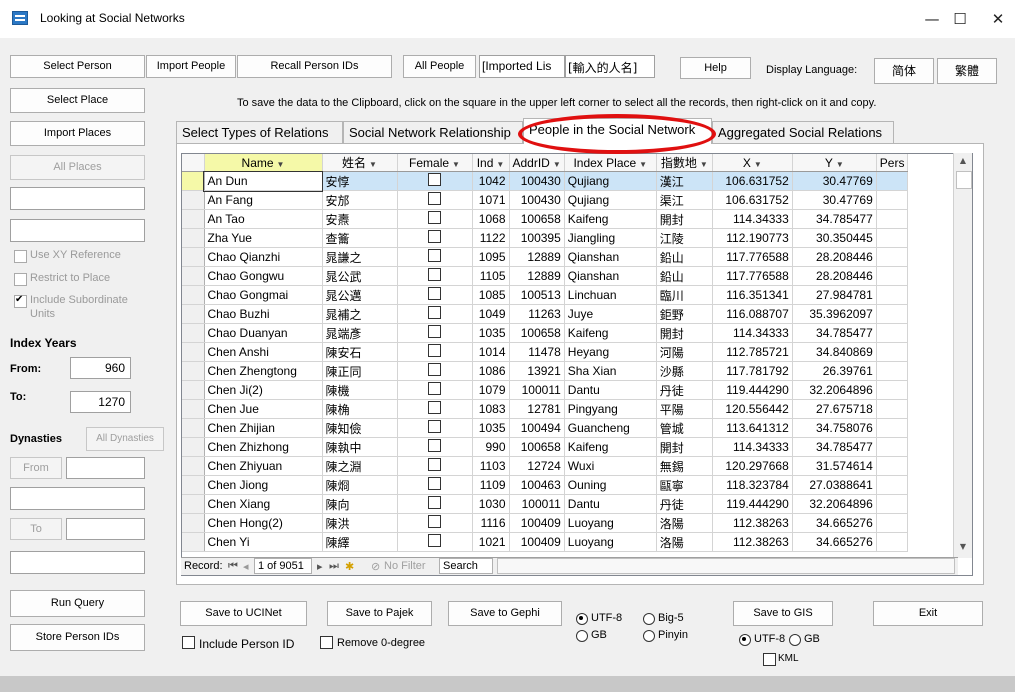 This screenshot has width=1015, height=692. I want to click on index-place-zh-cell: 甌寧, so click(684, 485).